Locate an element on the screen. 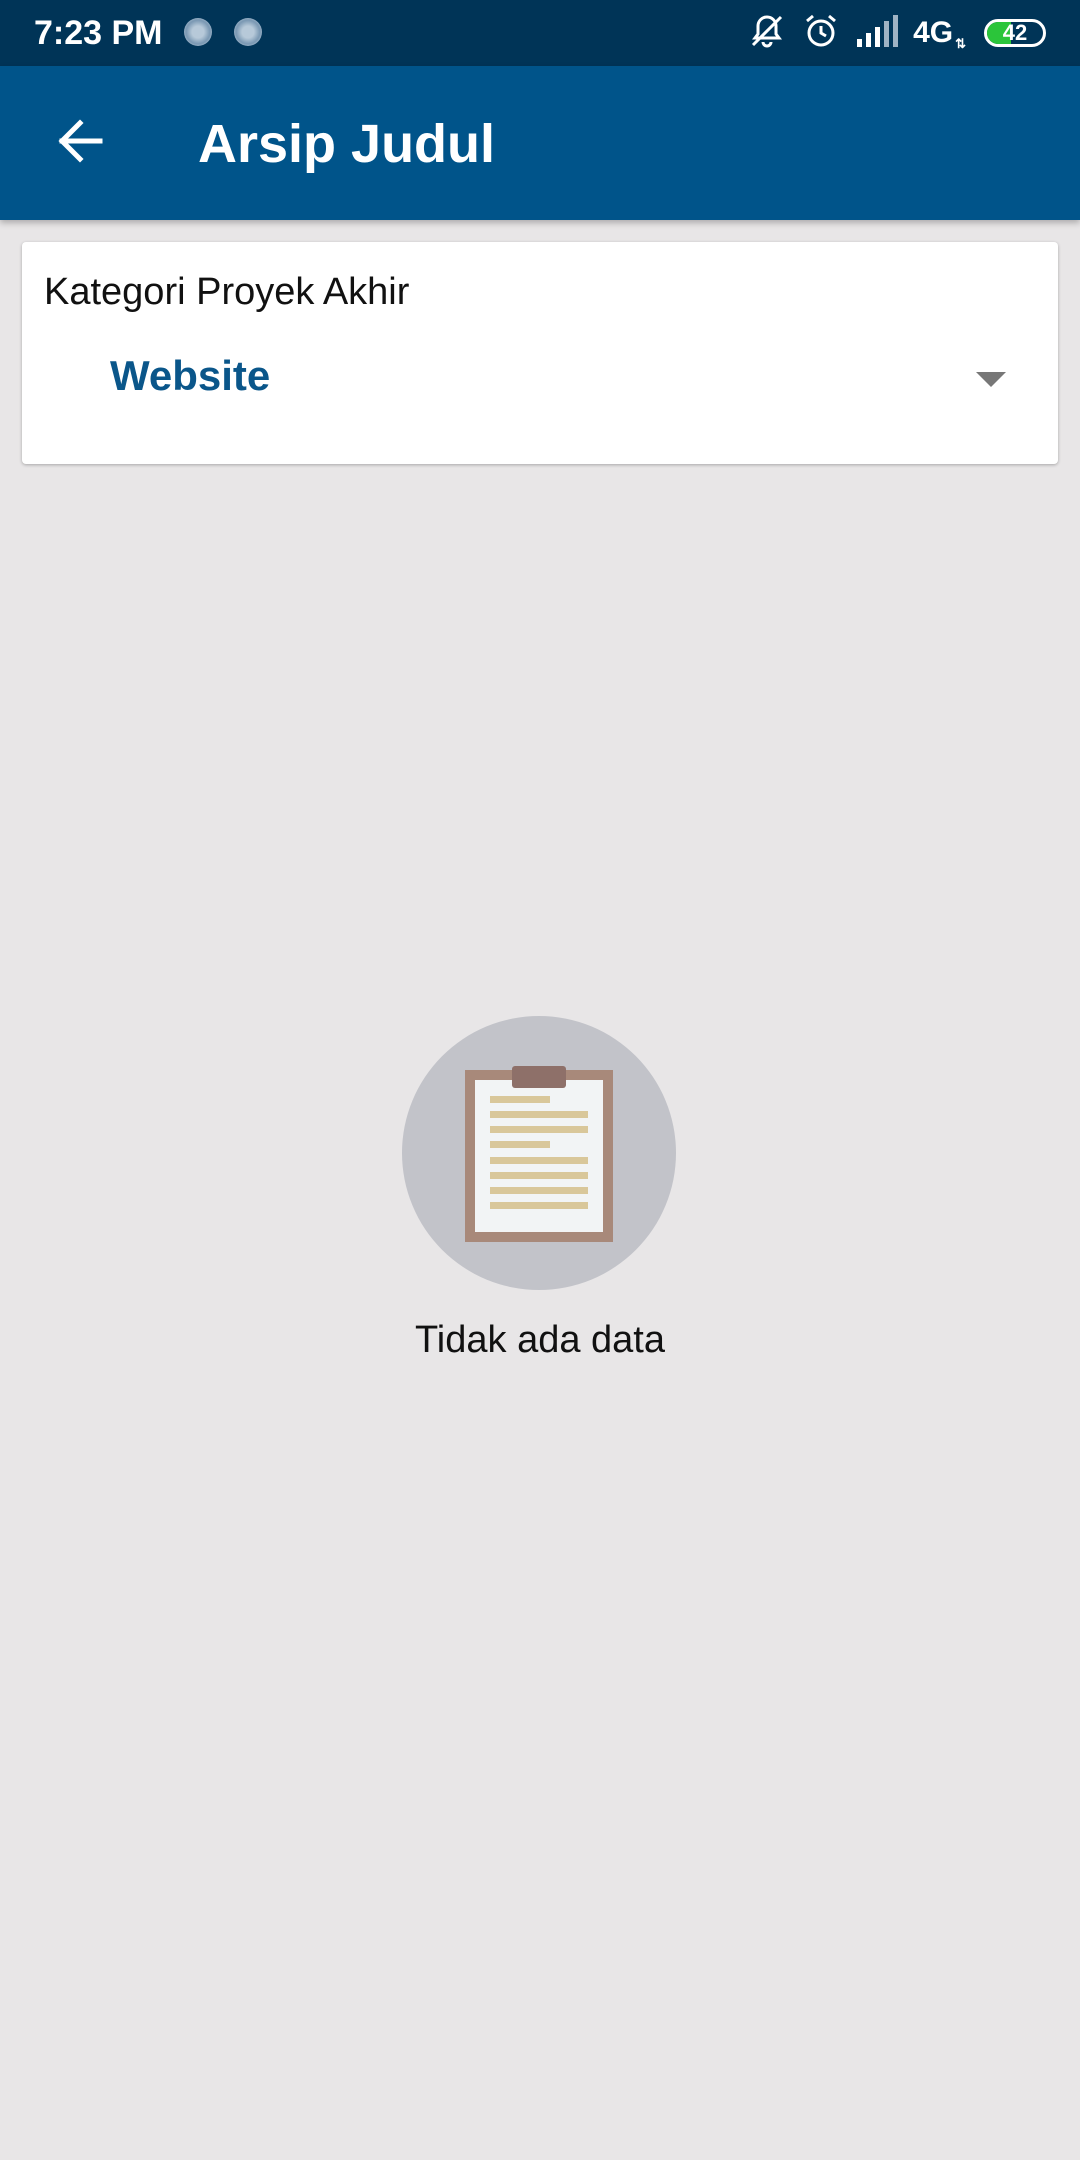 The height and width of the screenshot is (2160, 1080). signal-icon is located at coordinates (877, 33).